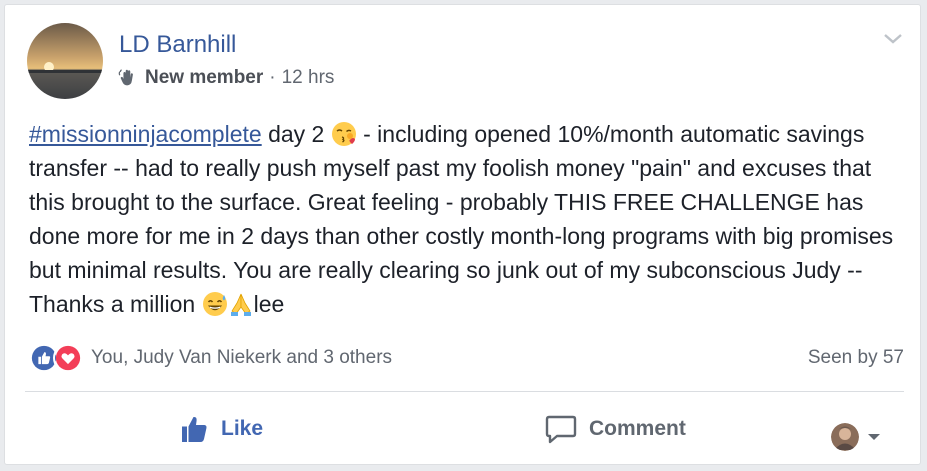 The width and height of the screenshot is (927, 471). Describe the element at coordinates (308, 78) in the screenshot. I see `post-timestamp: 12 hrs` at that location.